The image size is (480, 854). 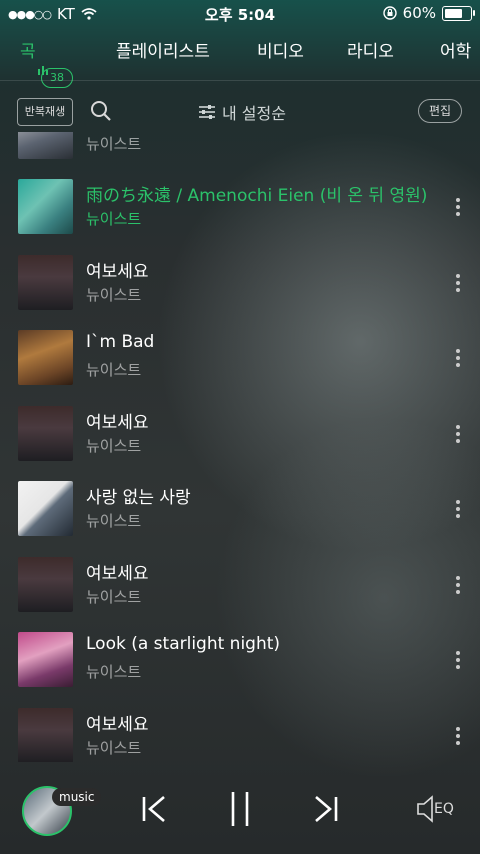 I want to click on mini-player: music EQ, so click(x=240, y=809).